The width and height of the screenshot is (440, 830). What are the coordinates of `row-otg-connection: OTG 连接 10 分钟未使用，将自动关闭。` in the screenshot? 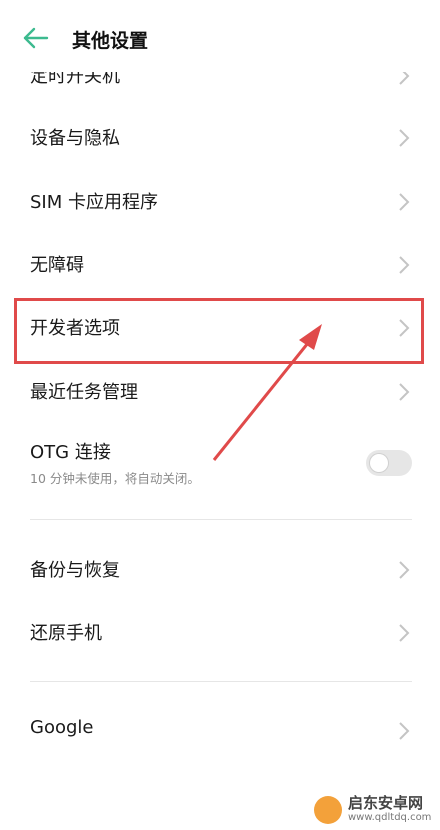 It's located at (220, 464).